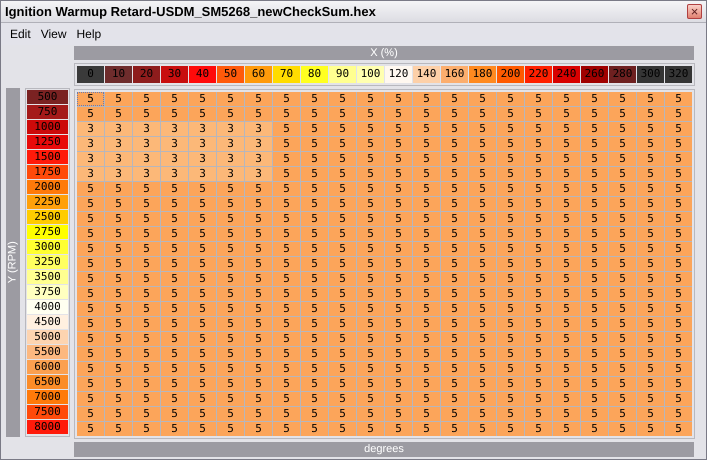  Describe the element at coordinates (694, 11) in the screenshot. I see `close-button: ×` at that location.